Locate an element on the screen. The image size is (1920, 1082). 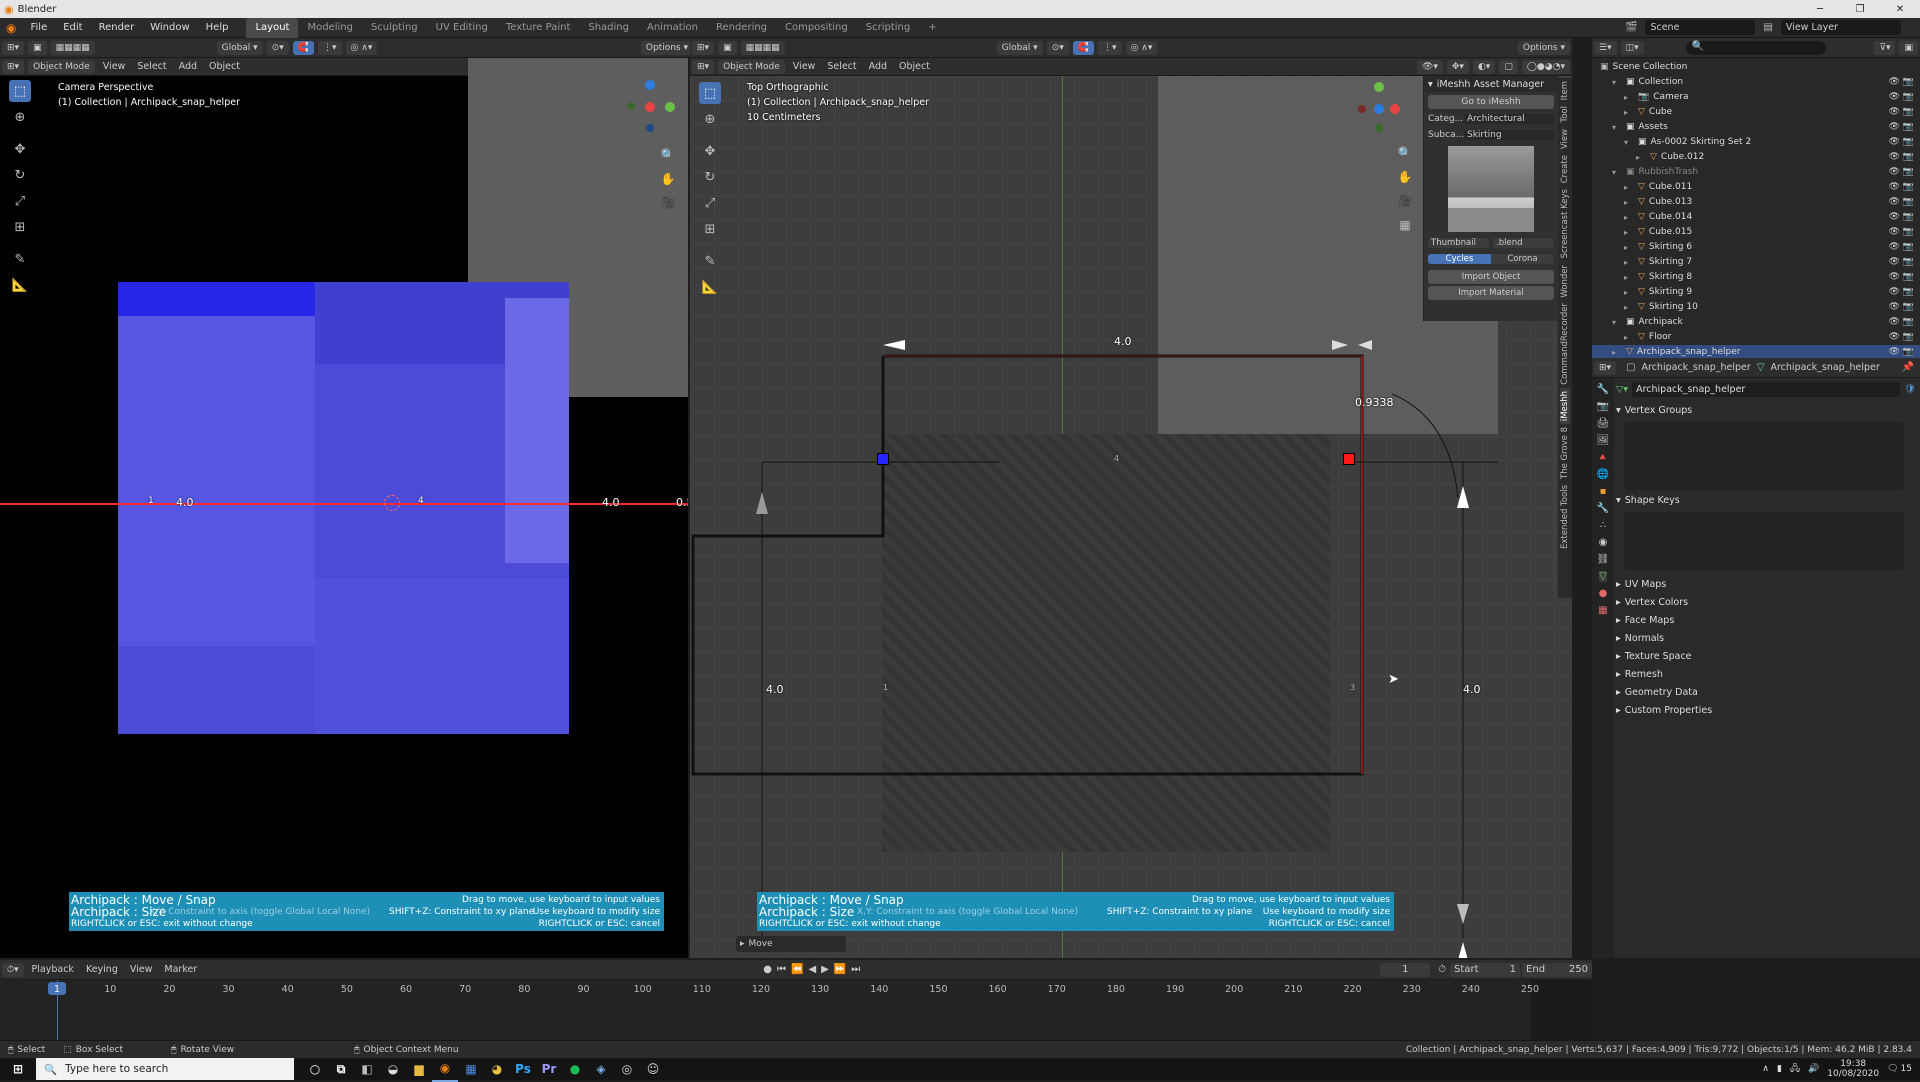
tray-clock: 19:38 10/08/2020 is located at coordinates (1853, 1069).